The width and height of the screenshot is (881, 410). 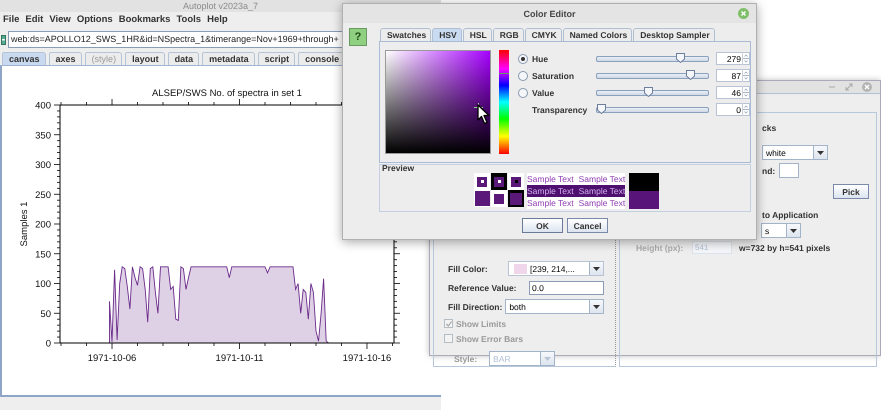 I want to click on tick-label: 1971-10-16, so click(x=367, y=358).